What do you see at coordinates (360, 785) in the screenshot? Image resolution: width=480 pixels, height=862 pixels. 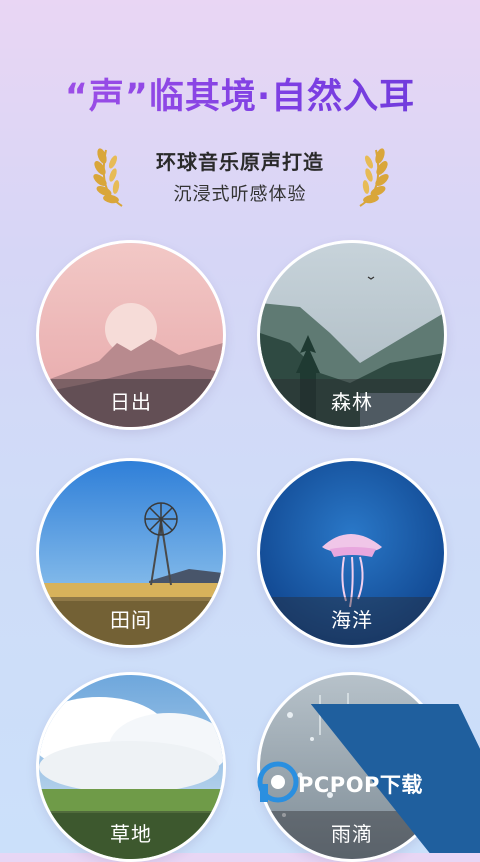 I see `watermark-text: PCPOP下载` at bounding box center [360, 785].